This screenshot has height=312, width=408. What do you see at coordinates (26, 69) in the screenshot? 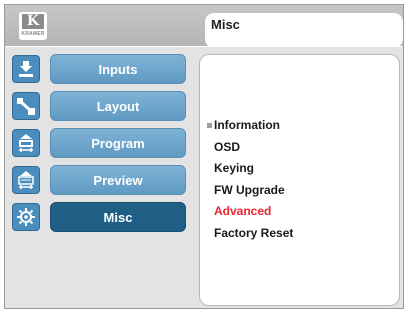
I see `inputs-icon` at bounding box center [26, 69].